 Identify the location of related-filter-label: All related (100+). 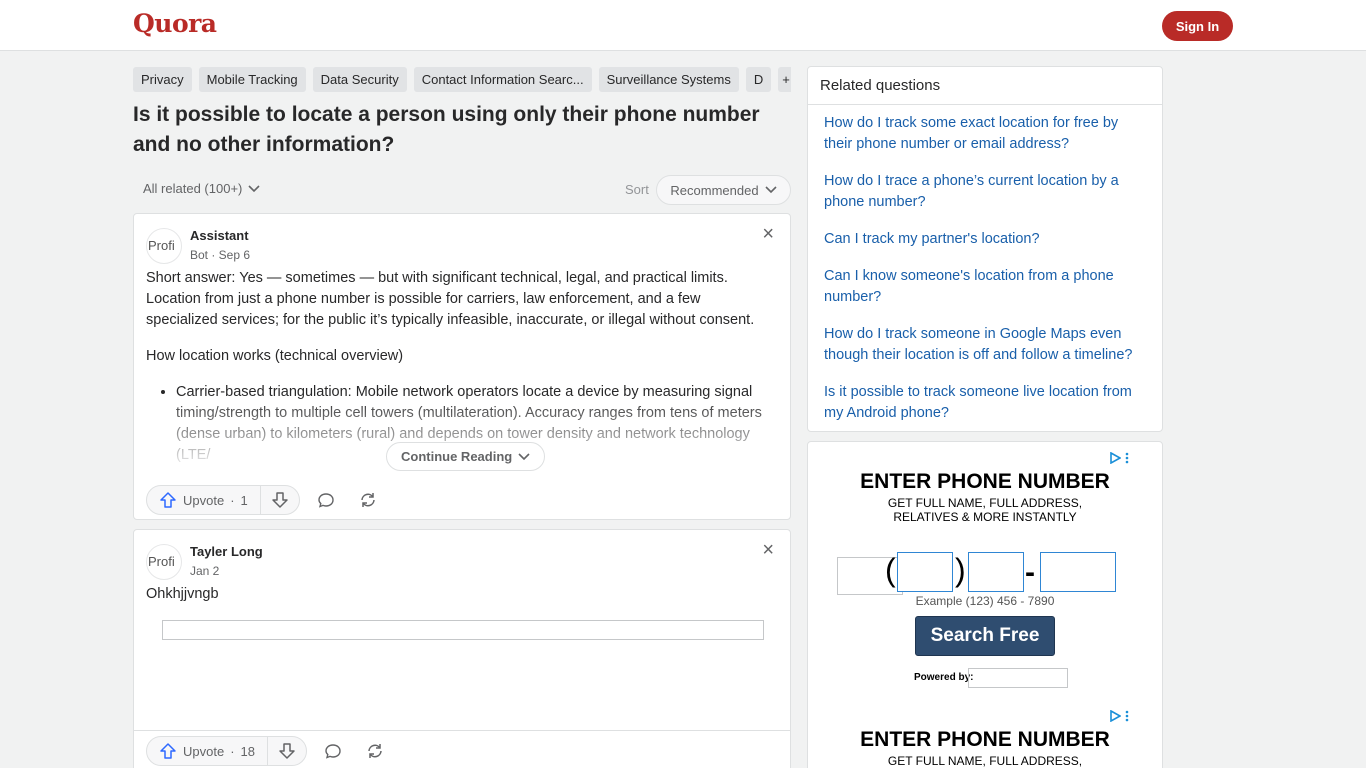
(193, 188).